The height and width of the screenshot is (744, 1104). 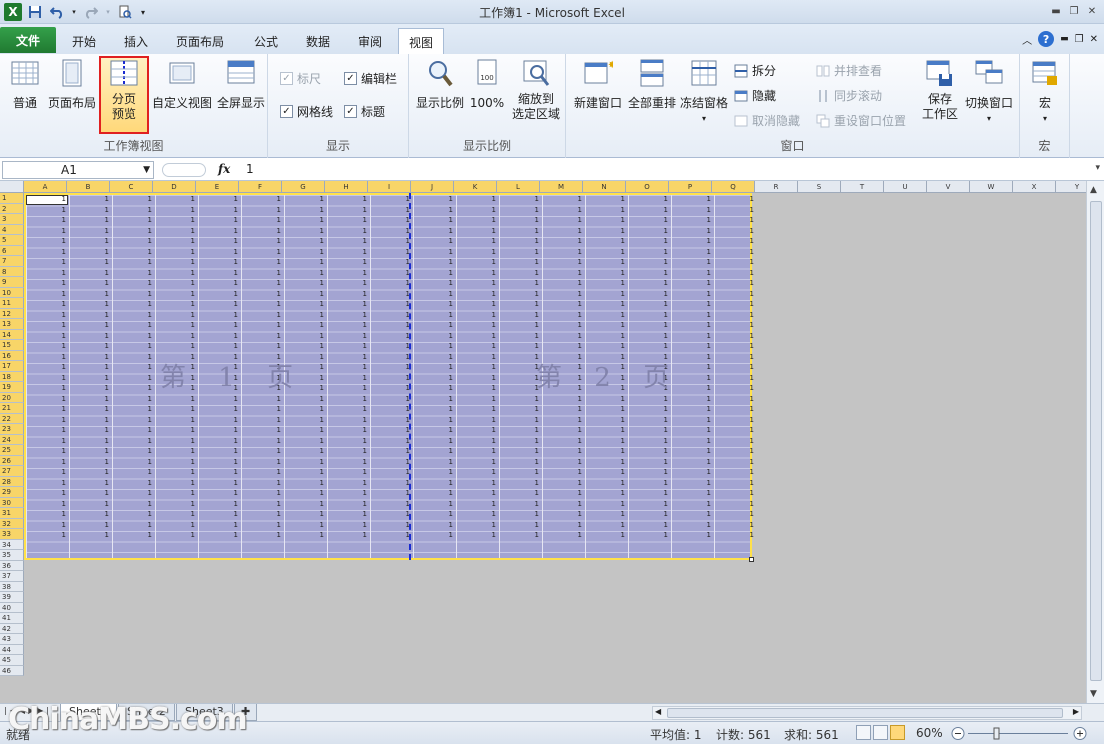 I want to click on column-header: I, so click(x=389, y=187).